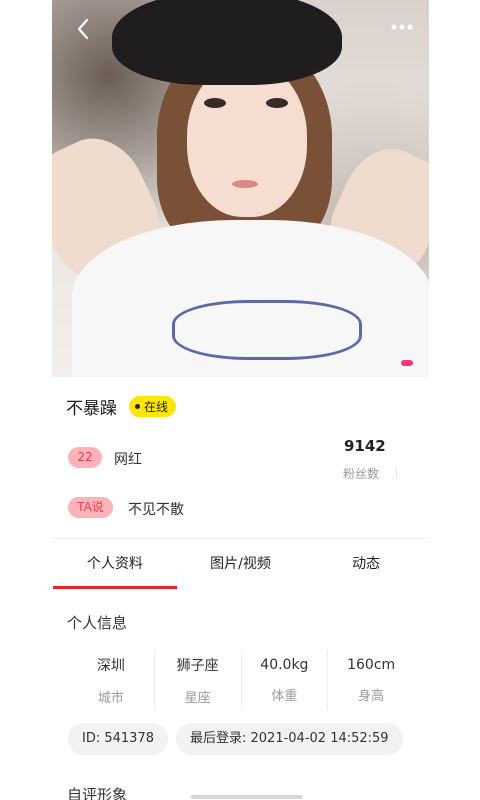  I want to click on info-value: 深圳, so click(110, 665).